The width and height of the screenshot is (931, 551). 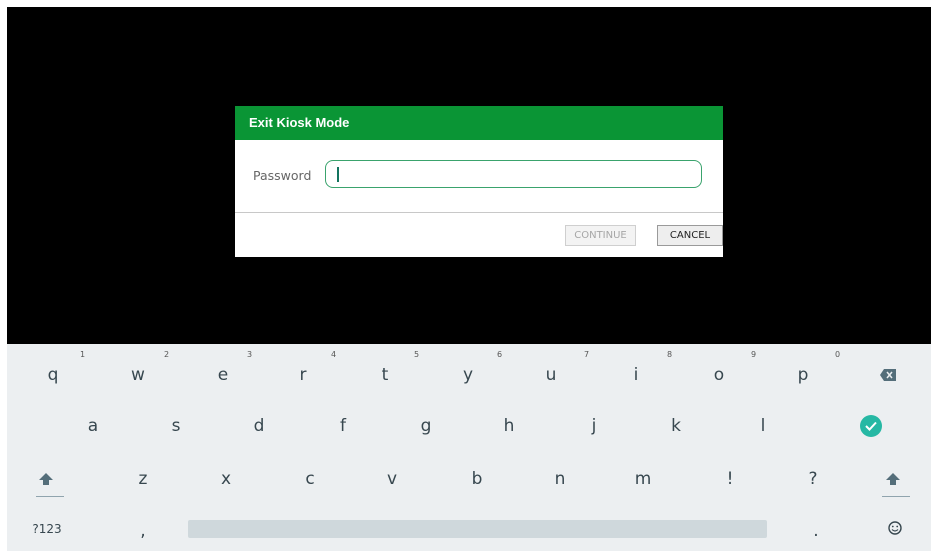 What do you see at coordinates (513, 174) in the screenshot?
I see `password-input` at bounding box center [513, 174].